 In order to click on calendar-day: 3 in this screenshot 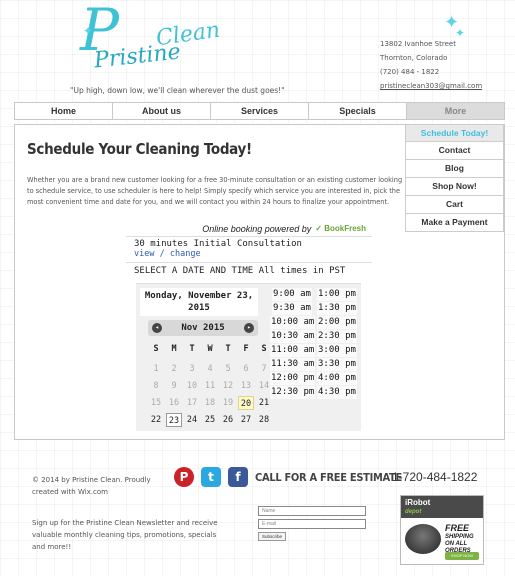, I will do `click(192, 369)`.